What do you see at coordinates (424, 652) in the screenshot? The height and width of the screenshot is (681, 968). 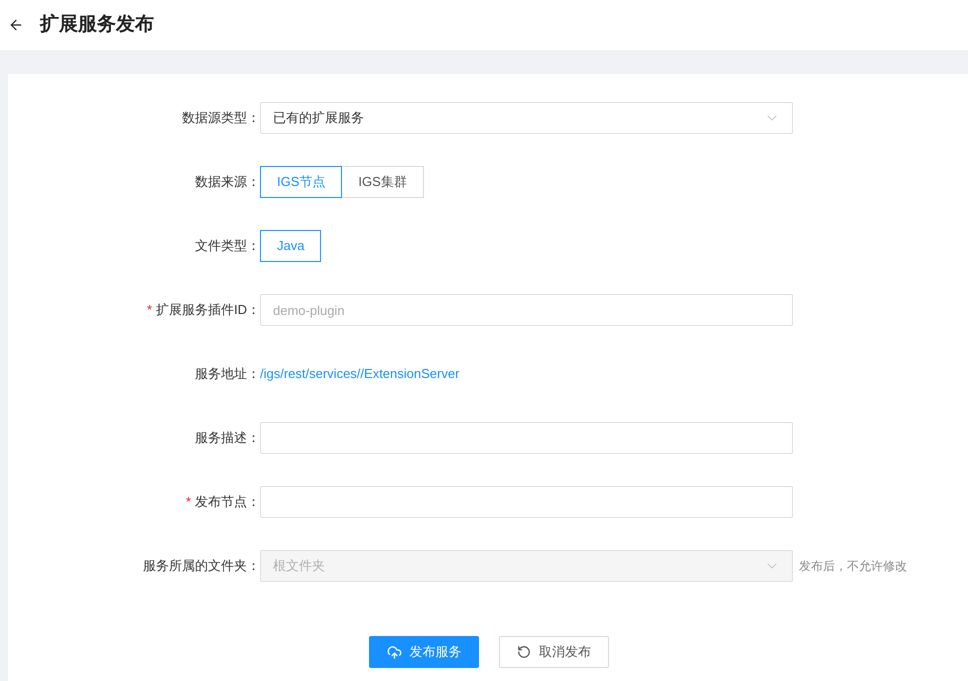 I see `publish-button: 发布服务` at bounding box center [424, 652].